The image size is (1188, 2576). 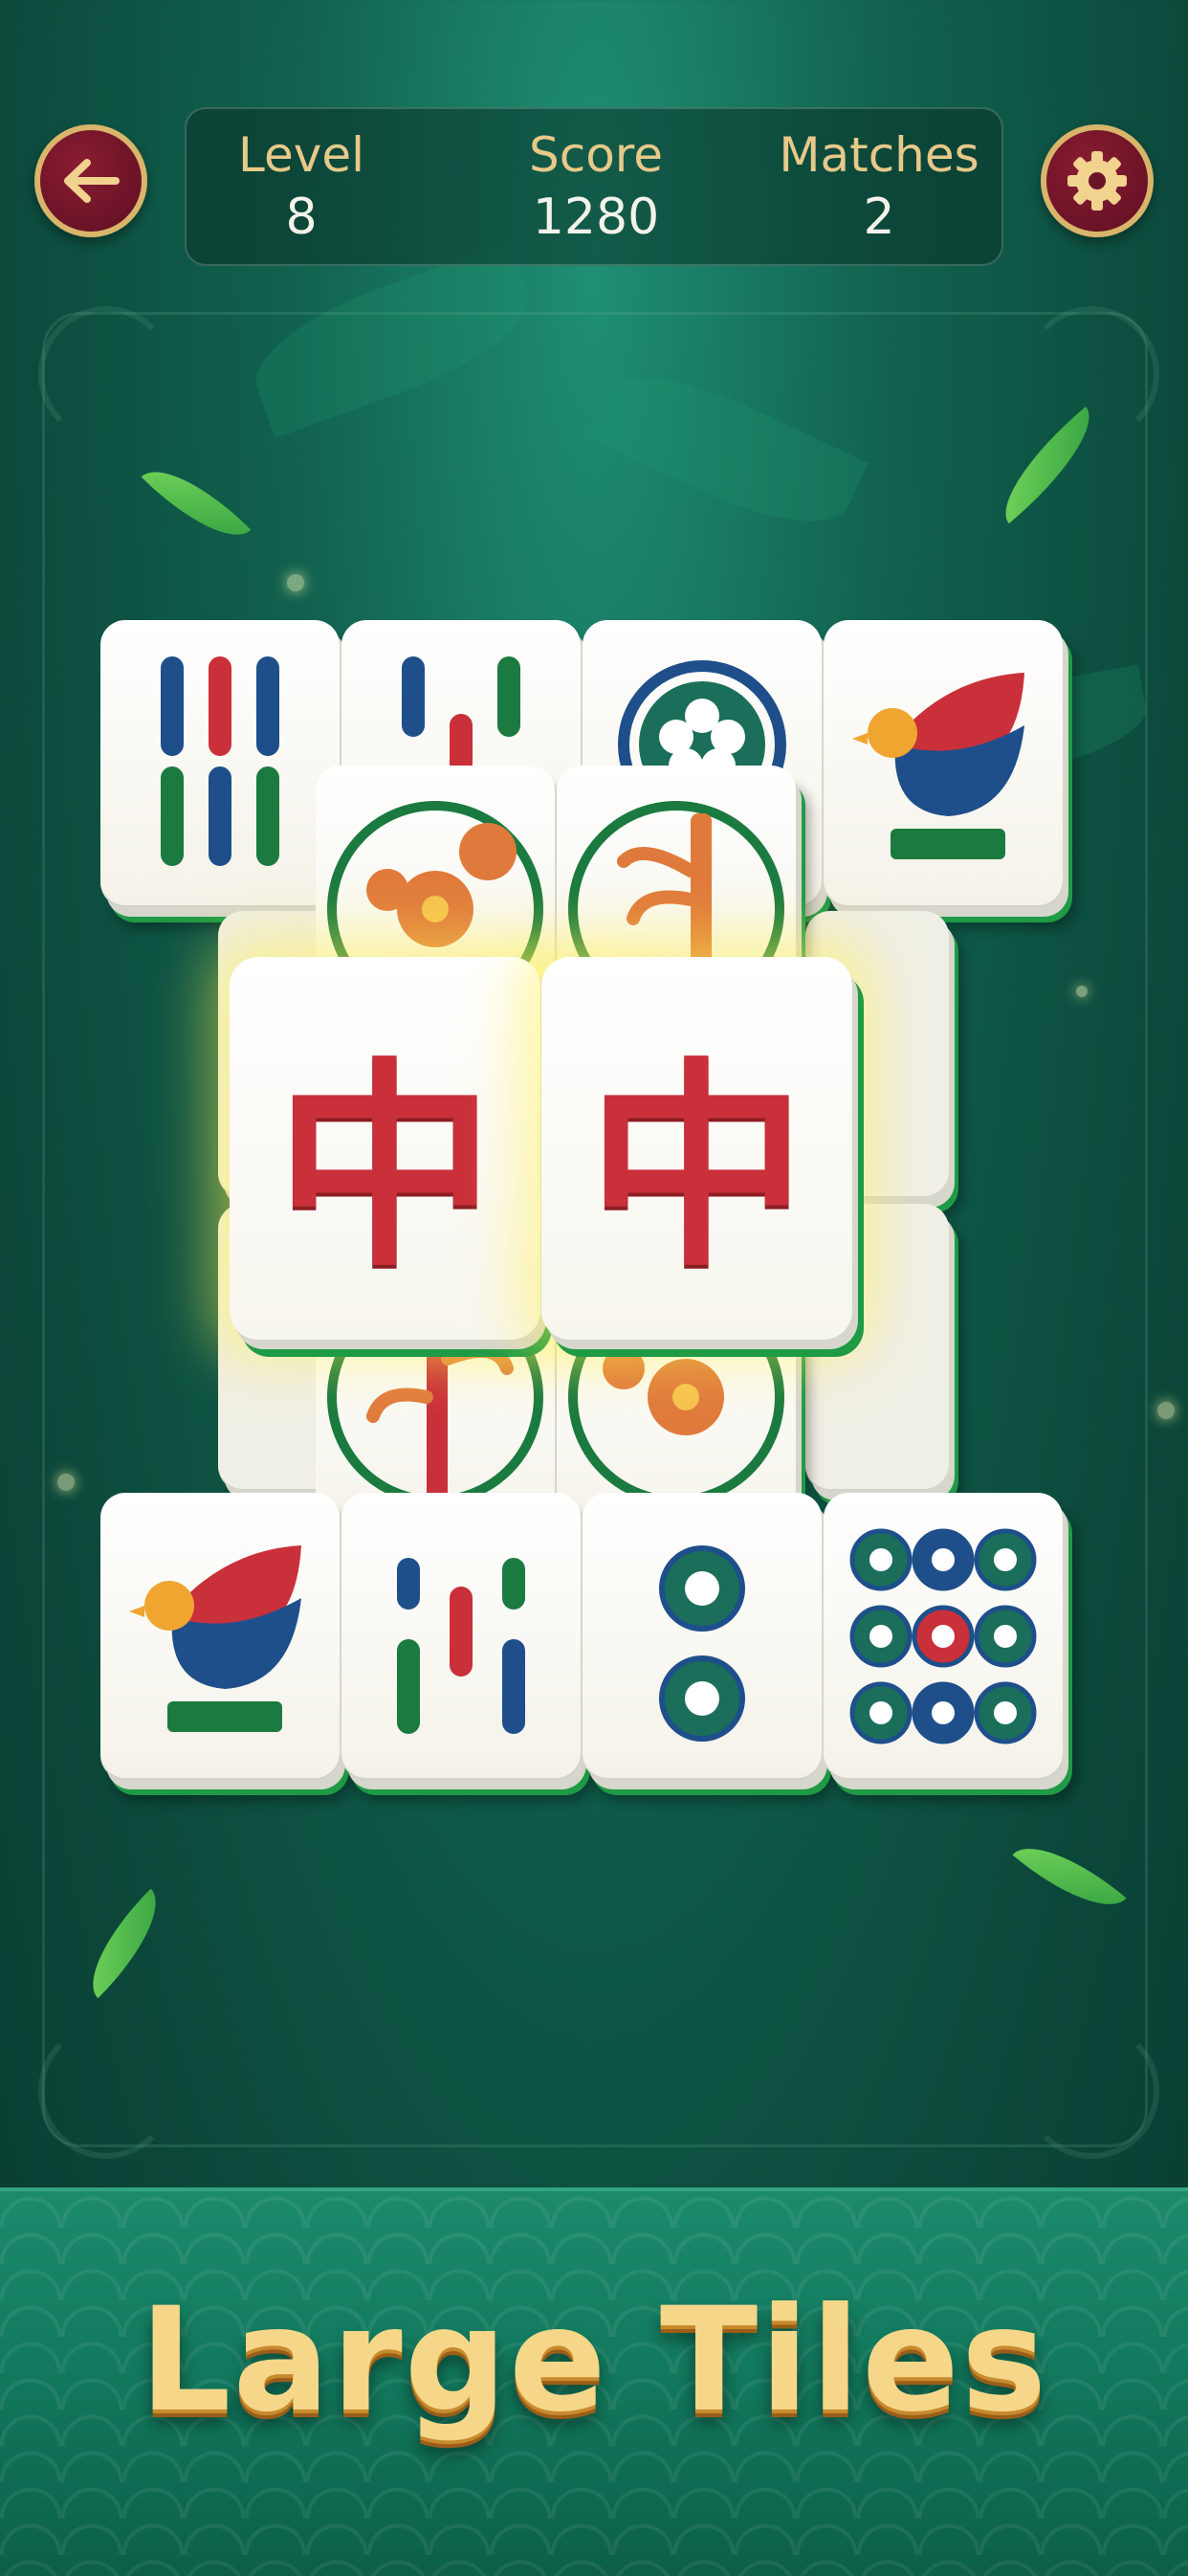 I want to click on level-stat: Level 8, so click(x=301, y=186).